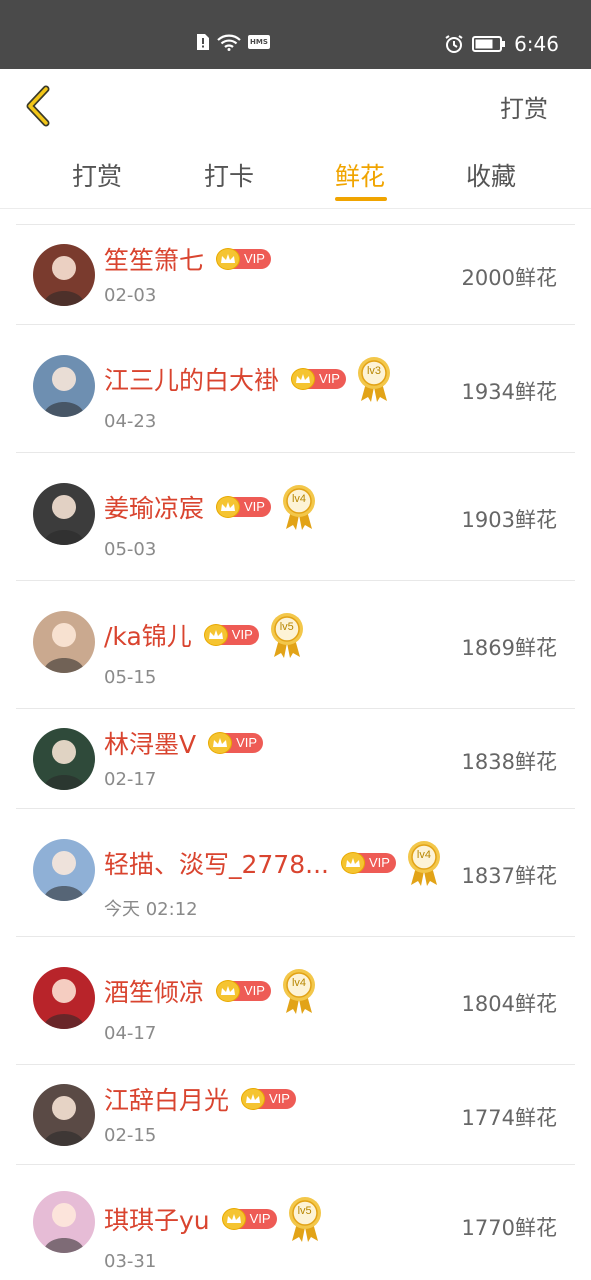 The width and height of the screenshot is (591, 1280). I want to click on name-line: 江三儿的白大褂 VIP lv3, so click(248, 379).